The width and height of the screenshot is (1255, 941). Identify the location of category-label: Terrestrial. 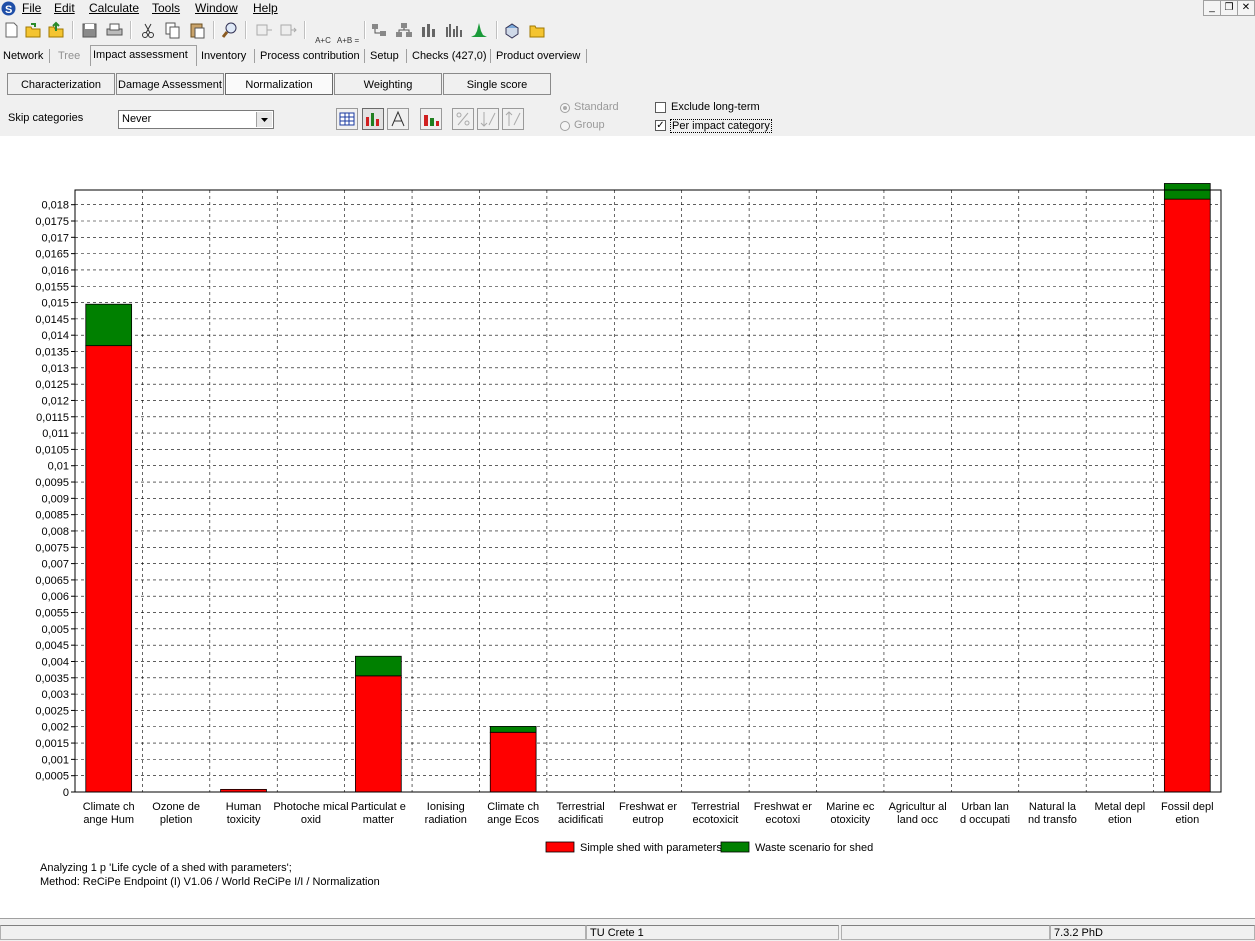
(580, 807).